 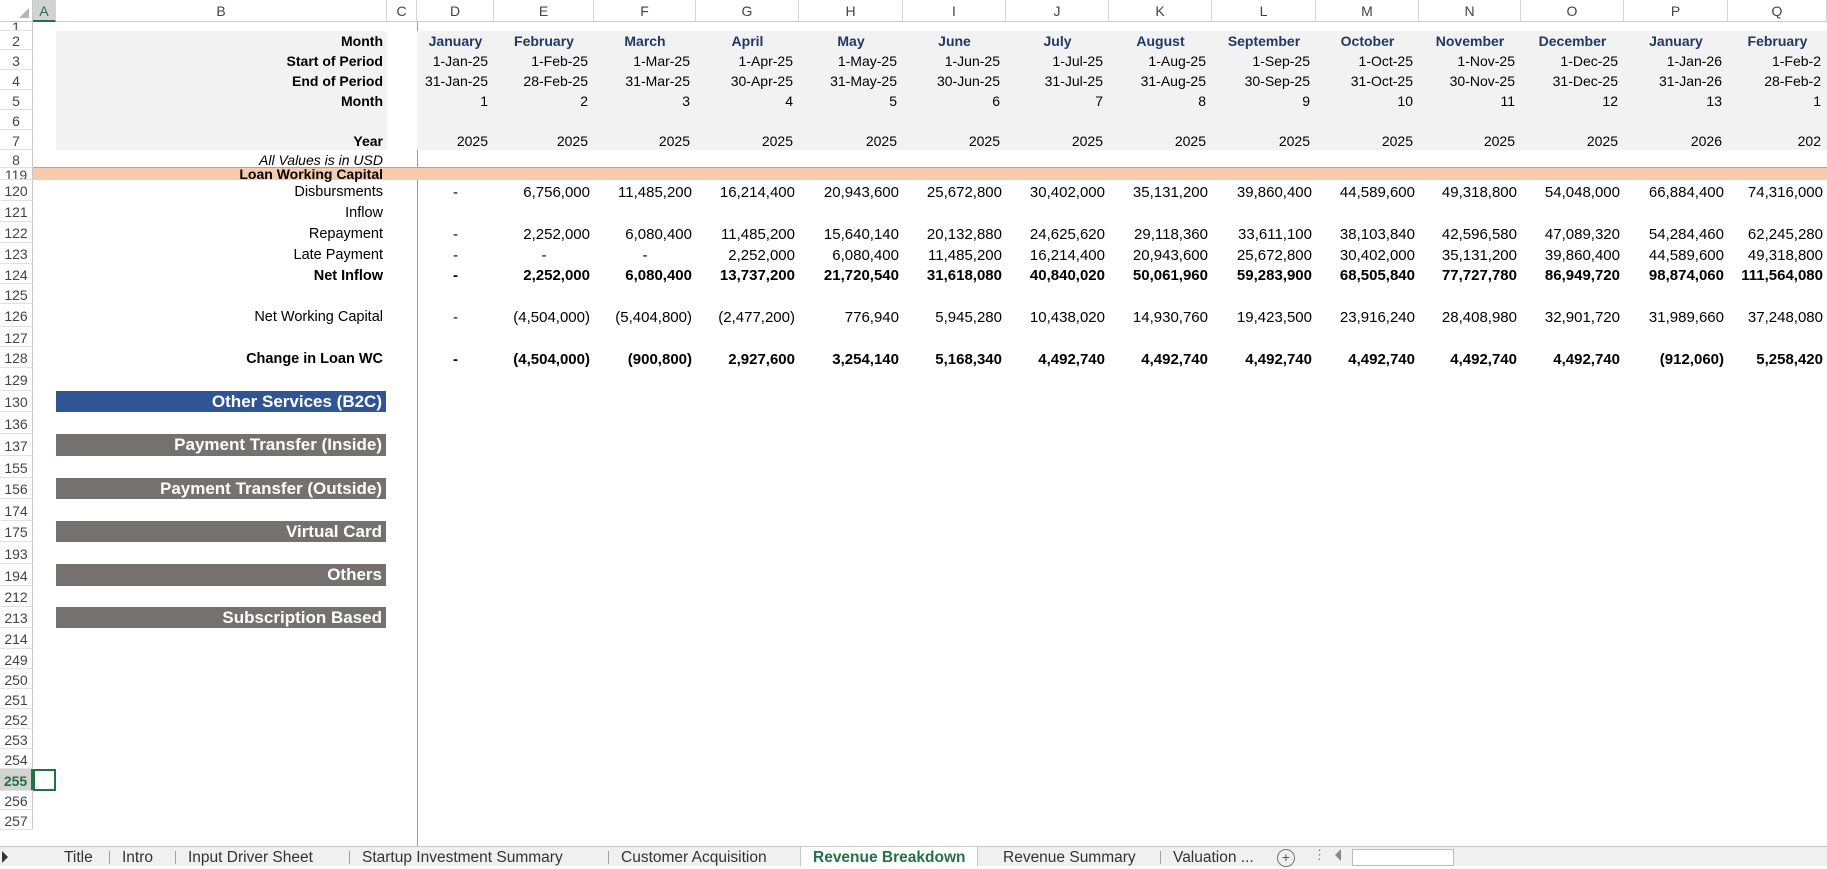 What do you see at coordinates (1367, 11) in the screenshot?
I see `column-header-m: M` at bounding box center [1367, 11].